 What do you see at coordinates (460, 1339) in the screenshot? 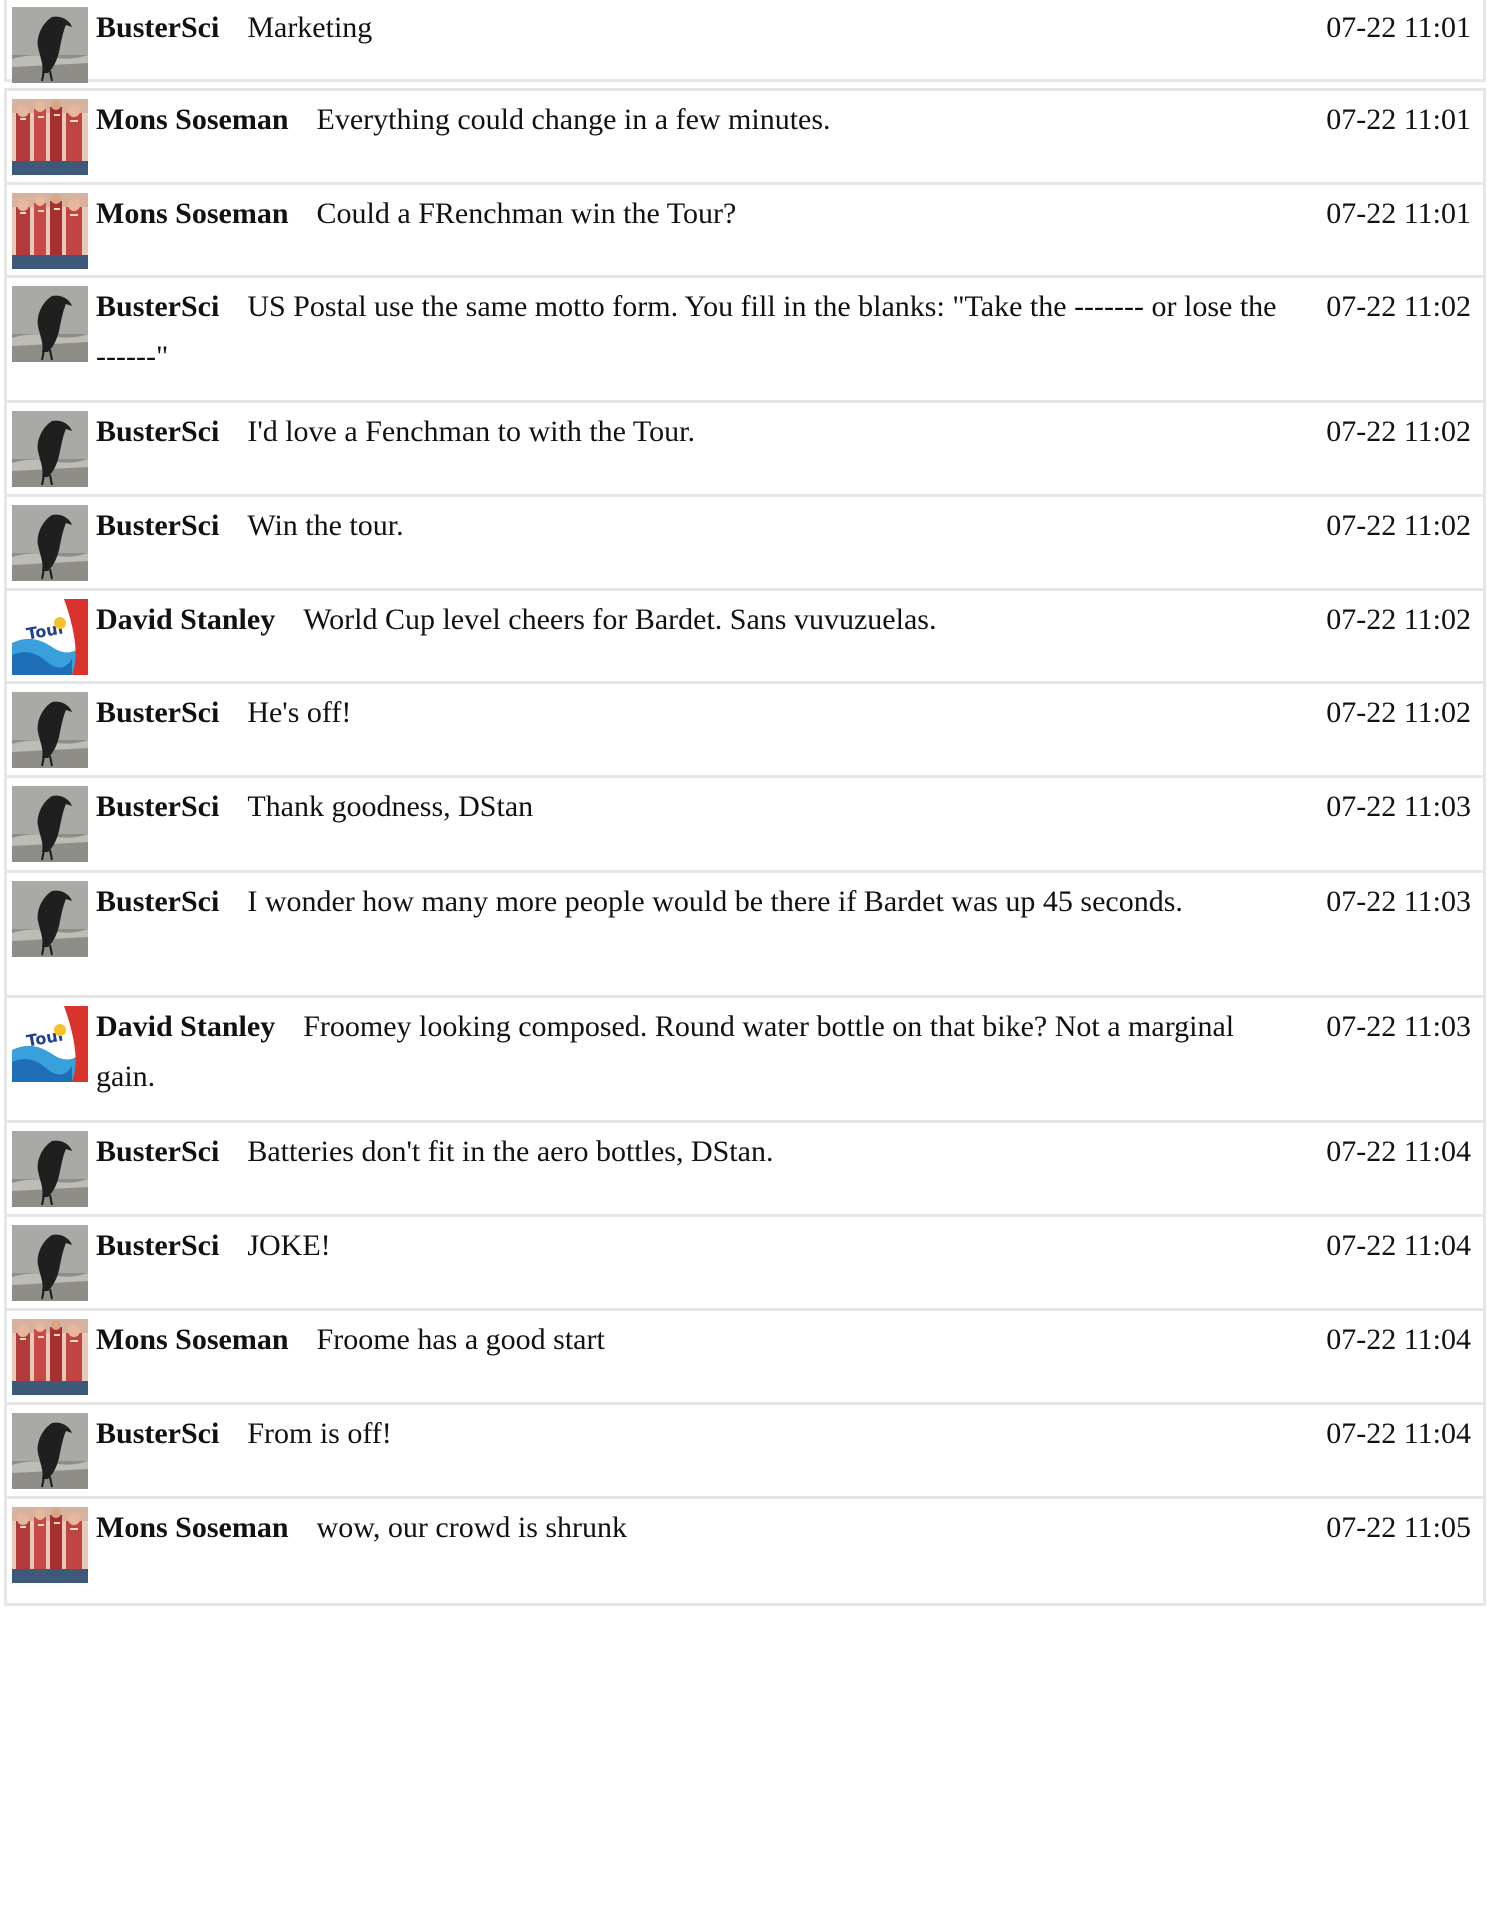
I see `message-text: Froome has a good start` at bounding box center [460, 1339].